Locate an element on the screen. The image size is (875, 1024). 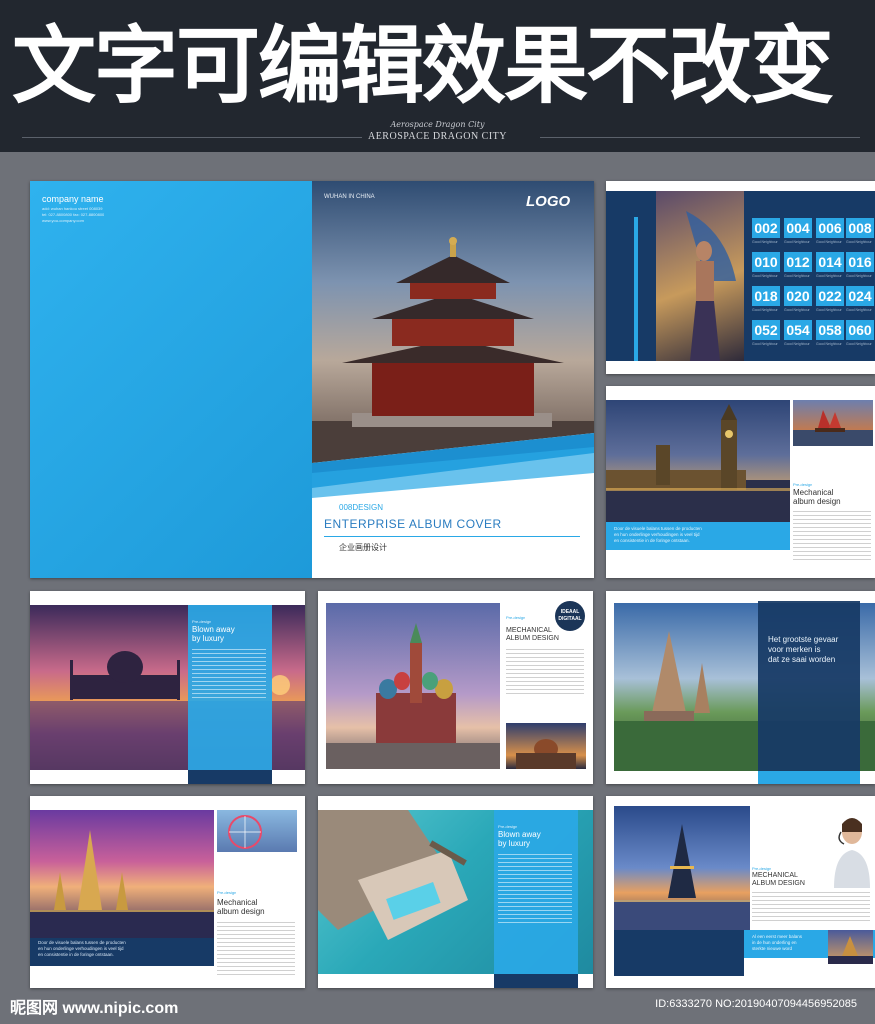
catalog-accent-bar is located at coordinates (636, 289).